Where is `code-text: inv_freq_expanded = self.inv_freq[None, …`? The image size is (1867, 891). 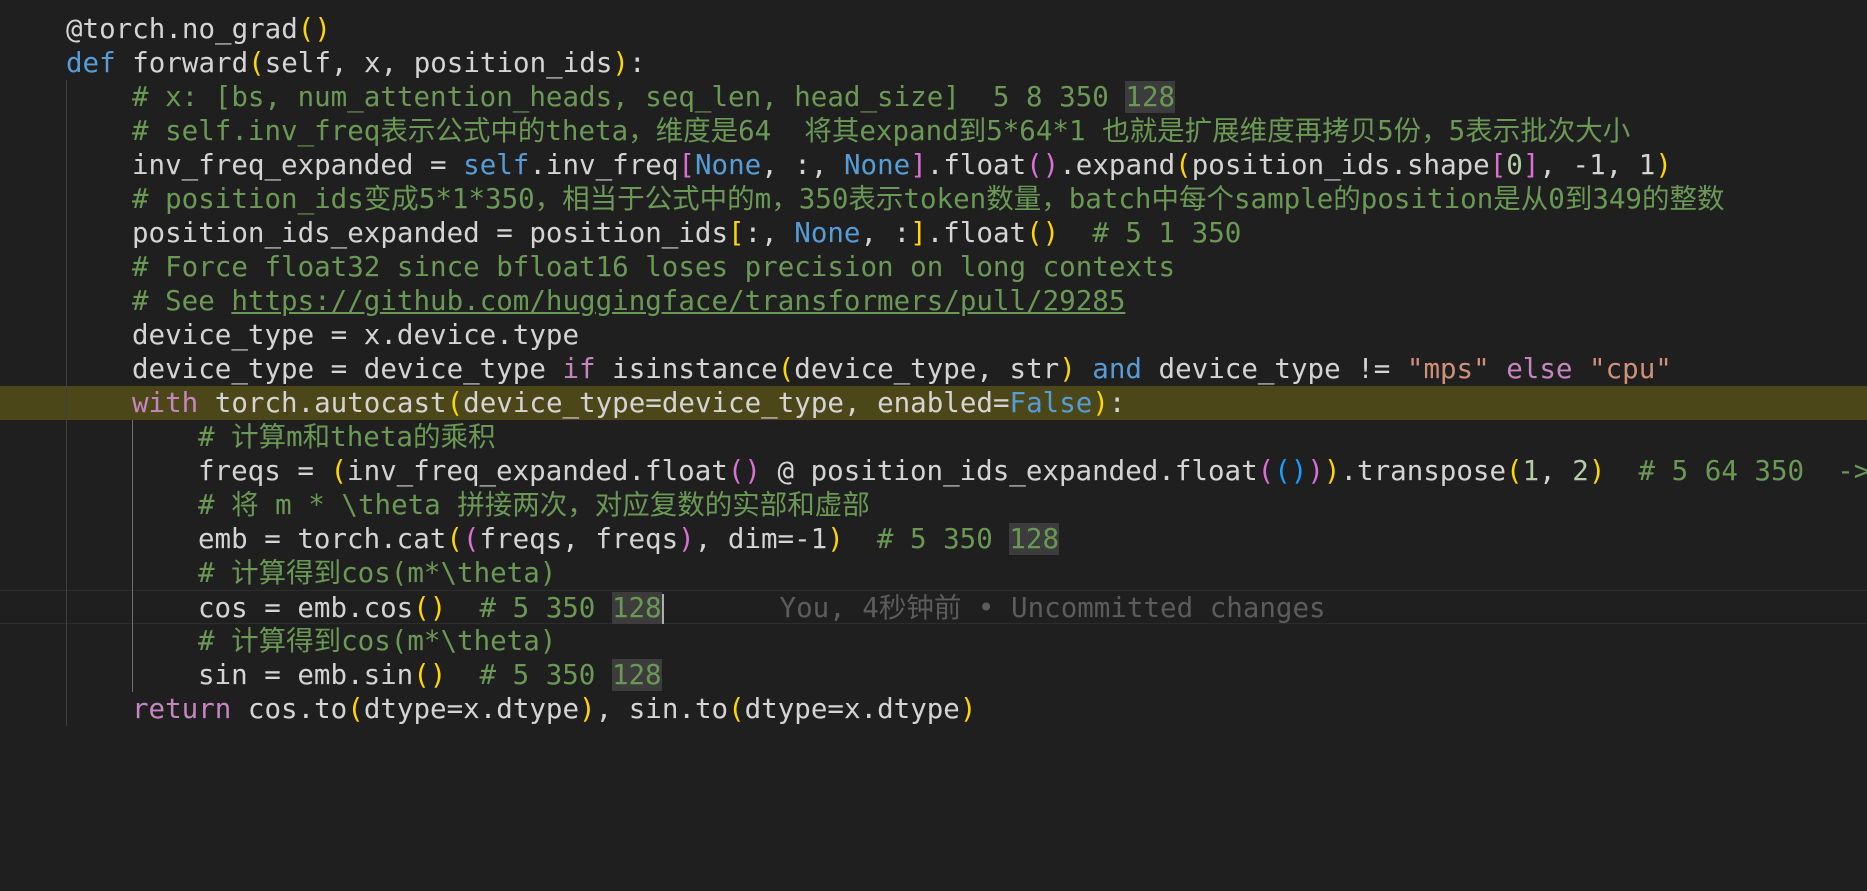 code-text: inv_freq_expanded = self.inv_freq[None, … is located at coordinates (902, 165).